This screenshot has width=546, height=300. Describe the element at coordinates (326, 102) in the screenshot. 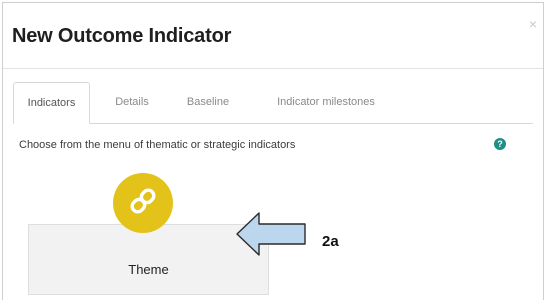

I see `tab-indicator-milestones: Indicator milestones` at that location.